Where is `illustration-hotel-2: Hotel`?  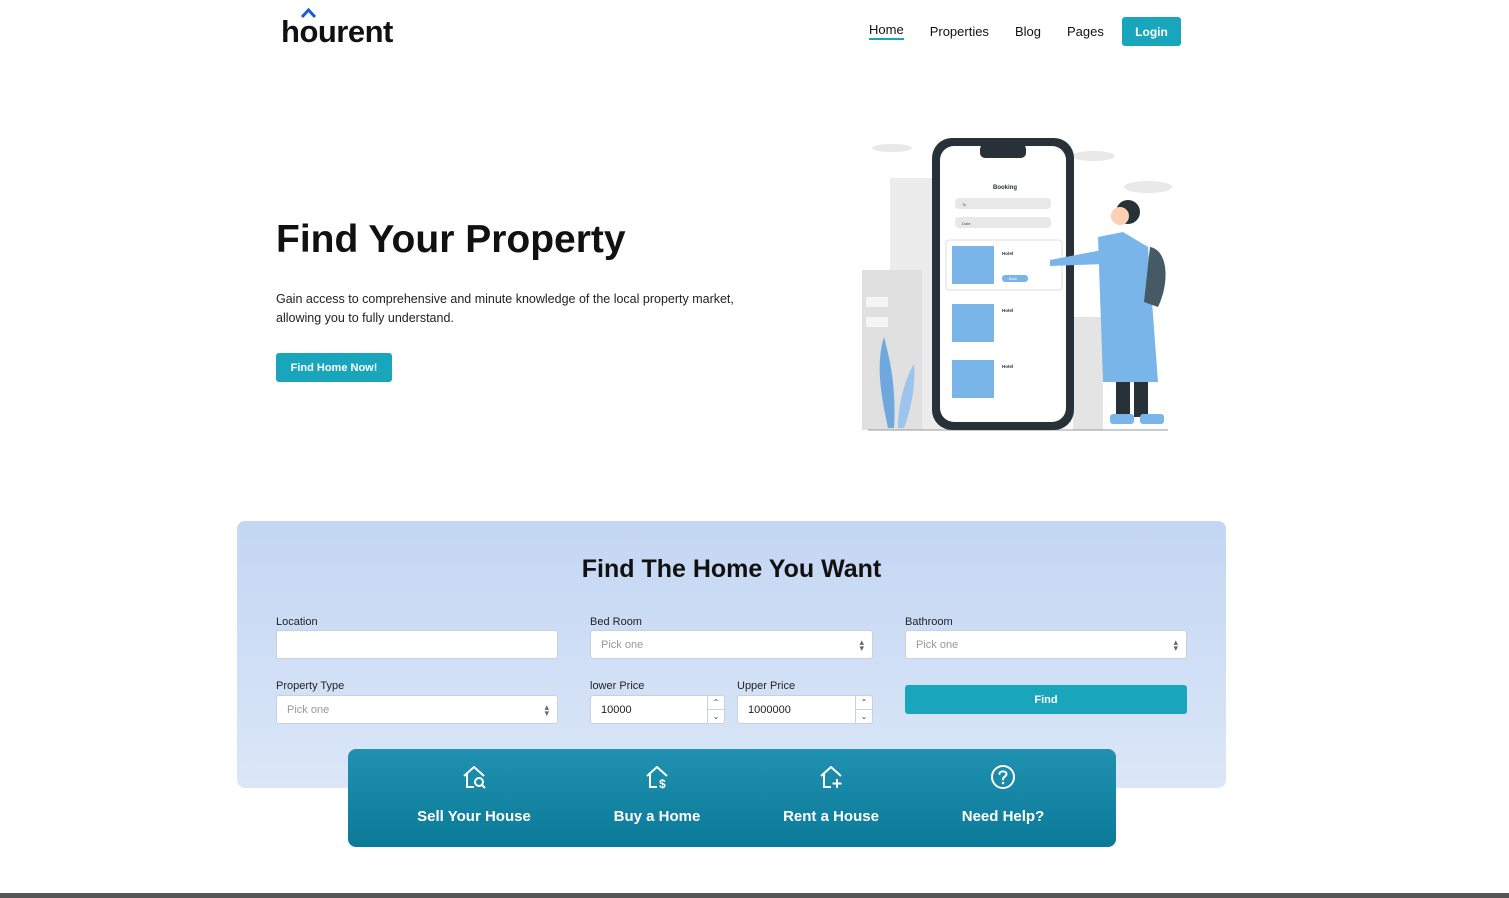 illustration-hotel-2: Hotel is located at coordinates (1007, 310).